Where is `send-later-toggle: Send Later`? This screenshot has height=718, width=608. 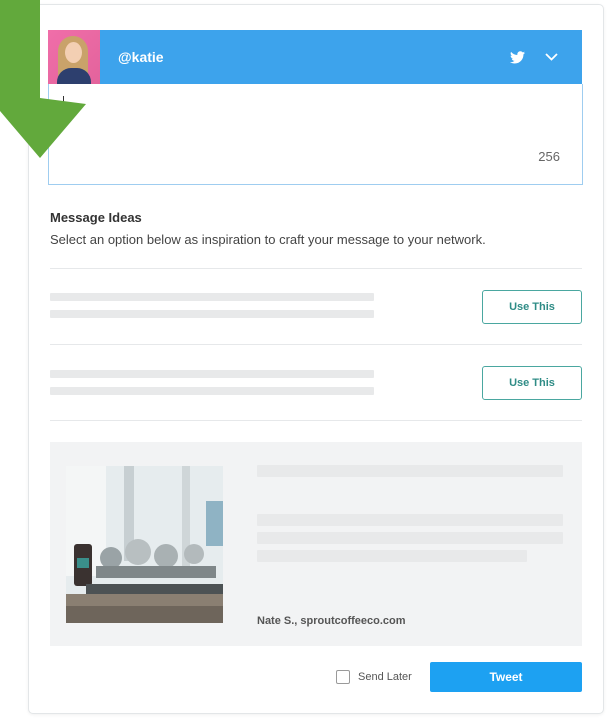 send-later-toggle: Send Later is located at coordinates (374, 677).